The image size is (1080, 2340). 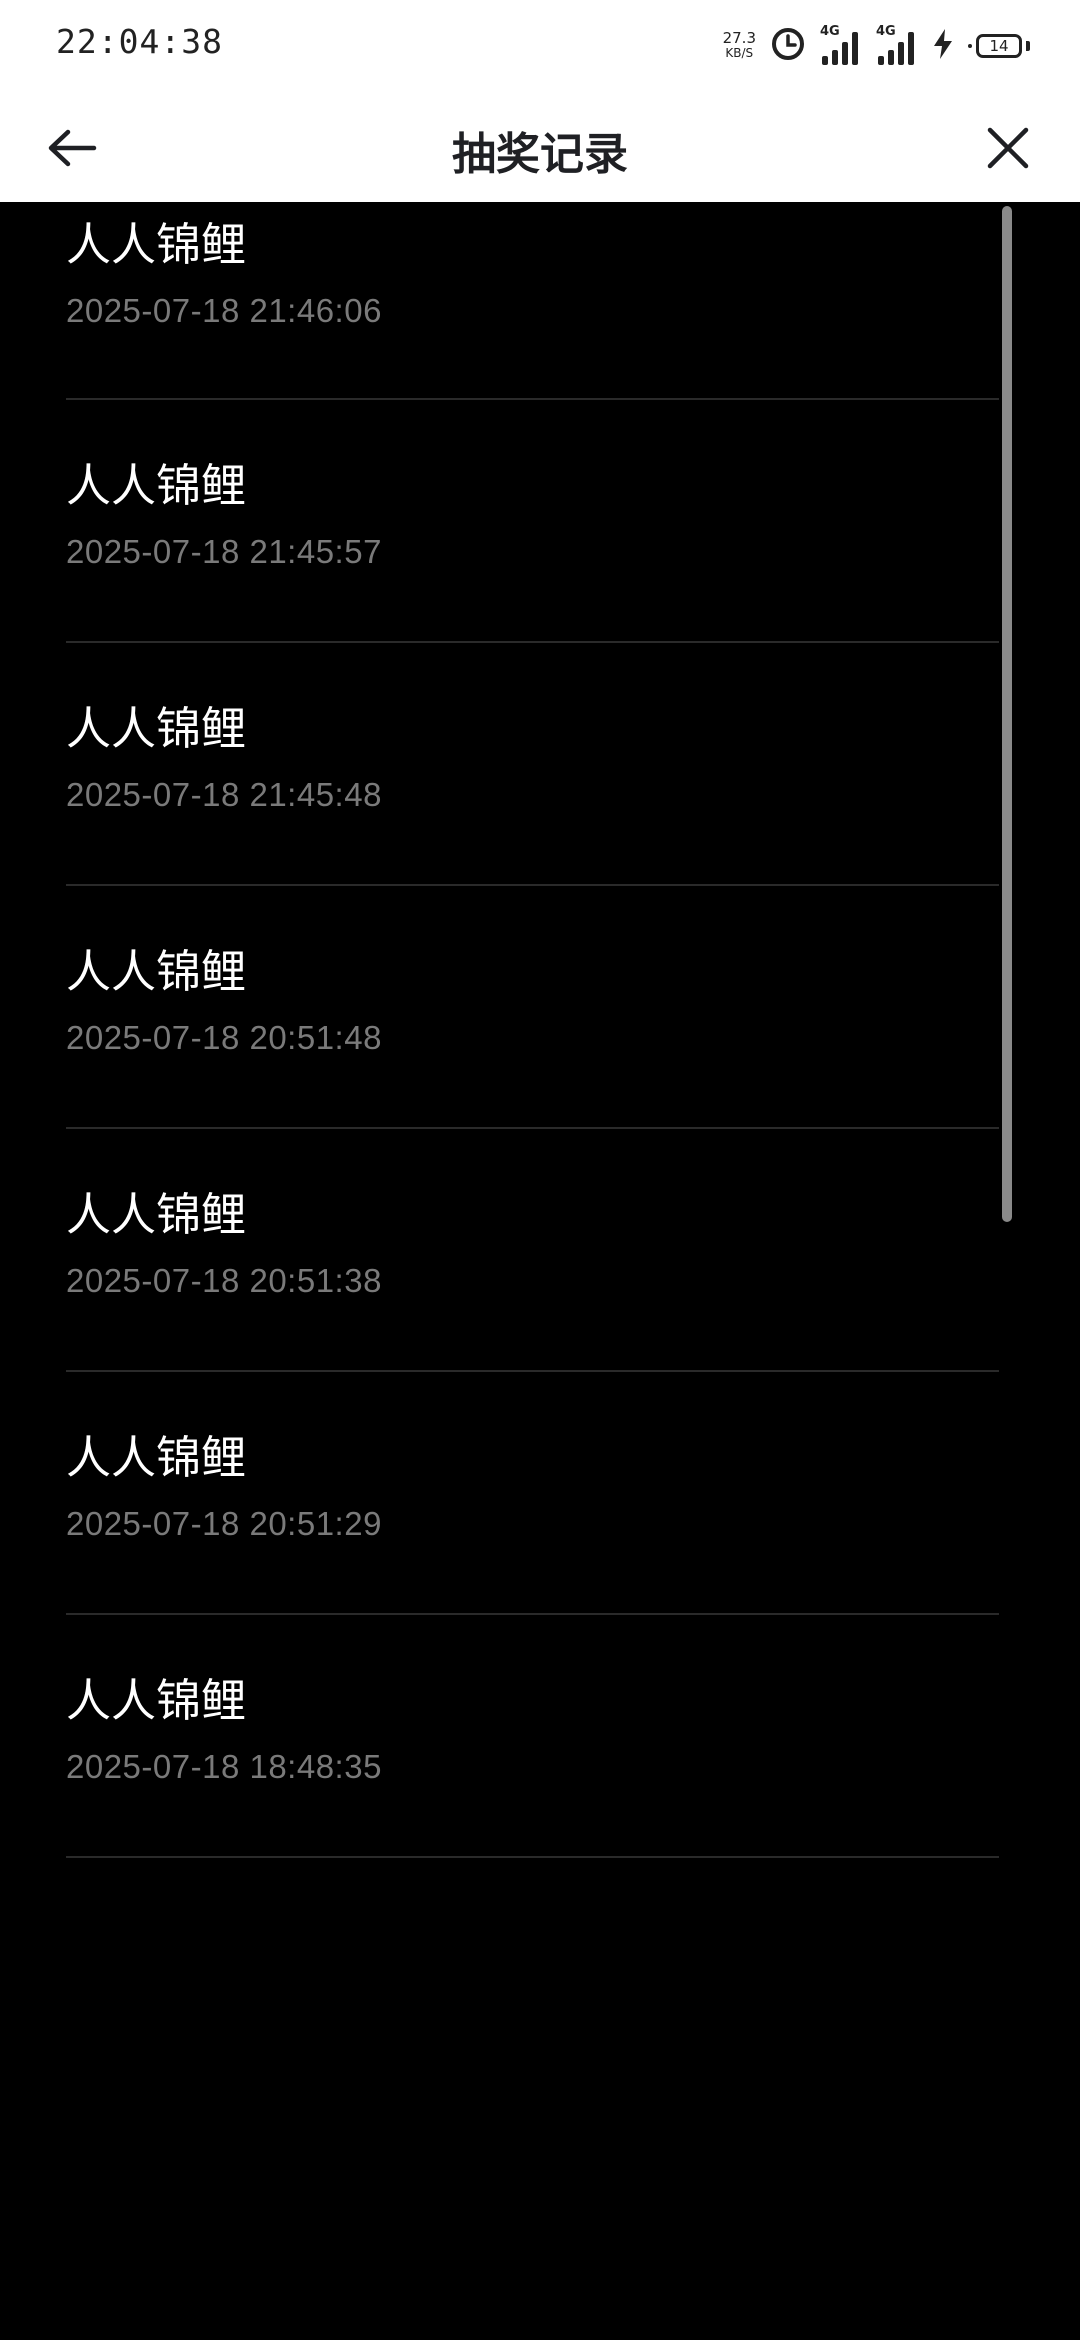 What do you see at coordinates (532, 521) in the screenshot?
I see `list-item: 人人锦鲤 2025-07-18 21:45:57` at bounding box center [532, 521].